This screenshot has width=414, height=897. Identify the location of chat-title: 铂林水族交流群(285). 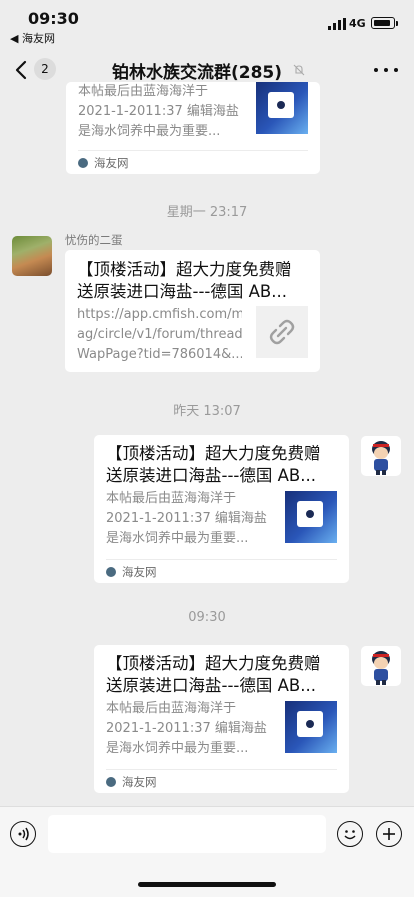
(197, 73).